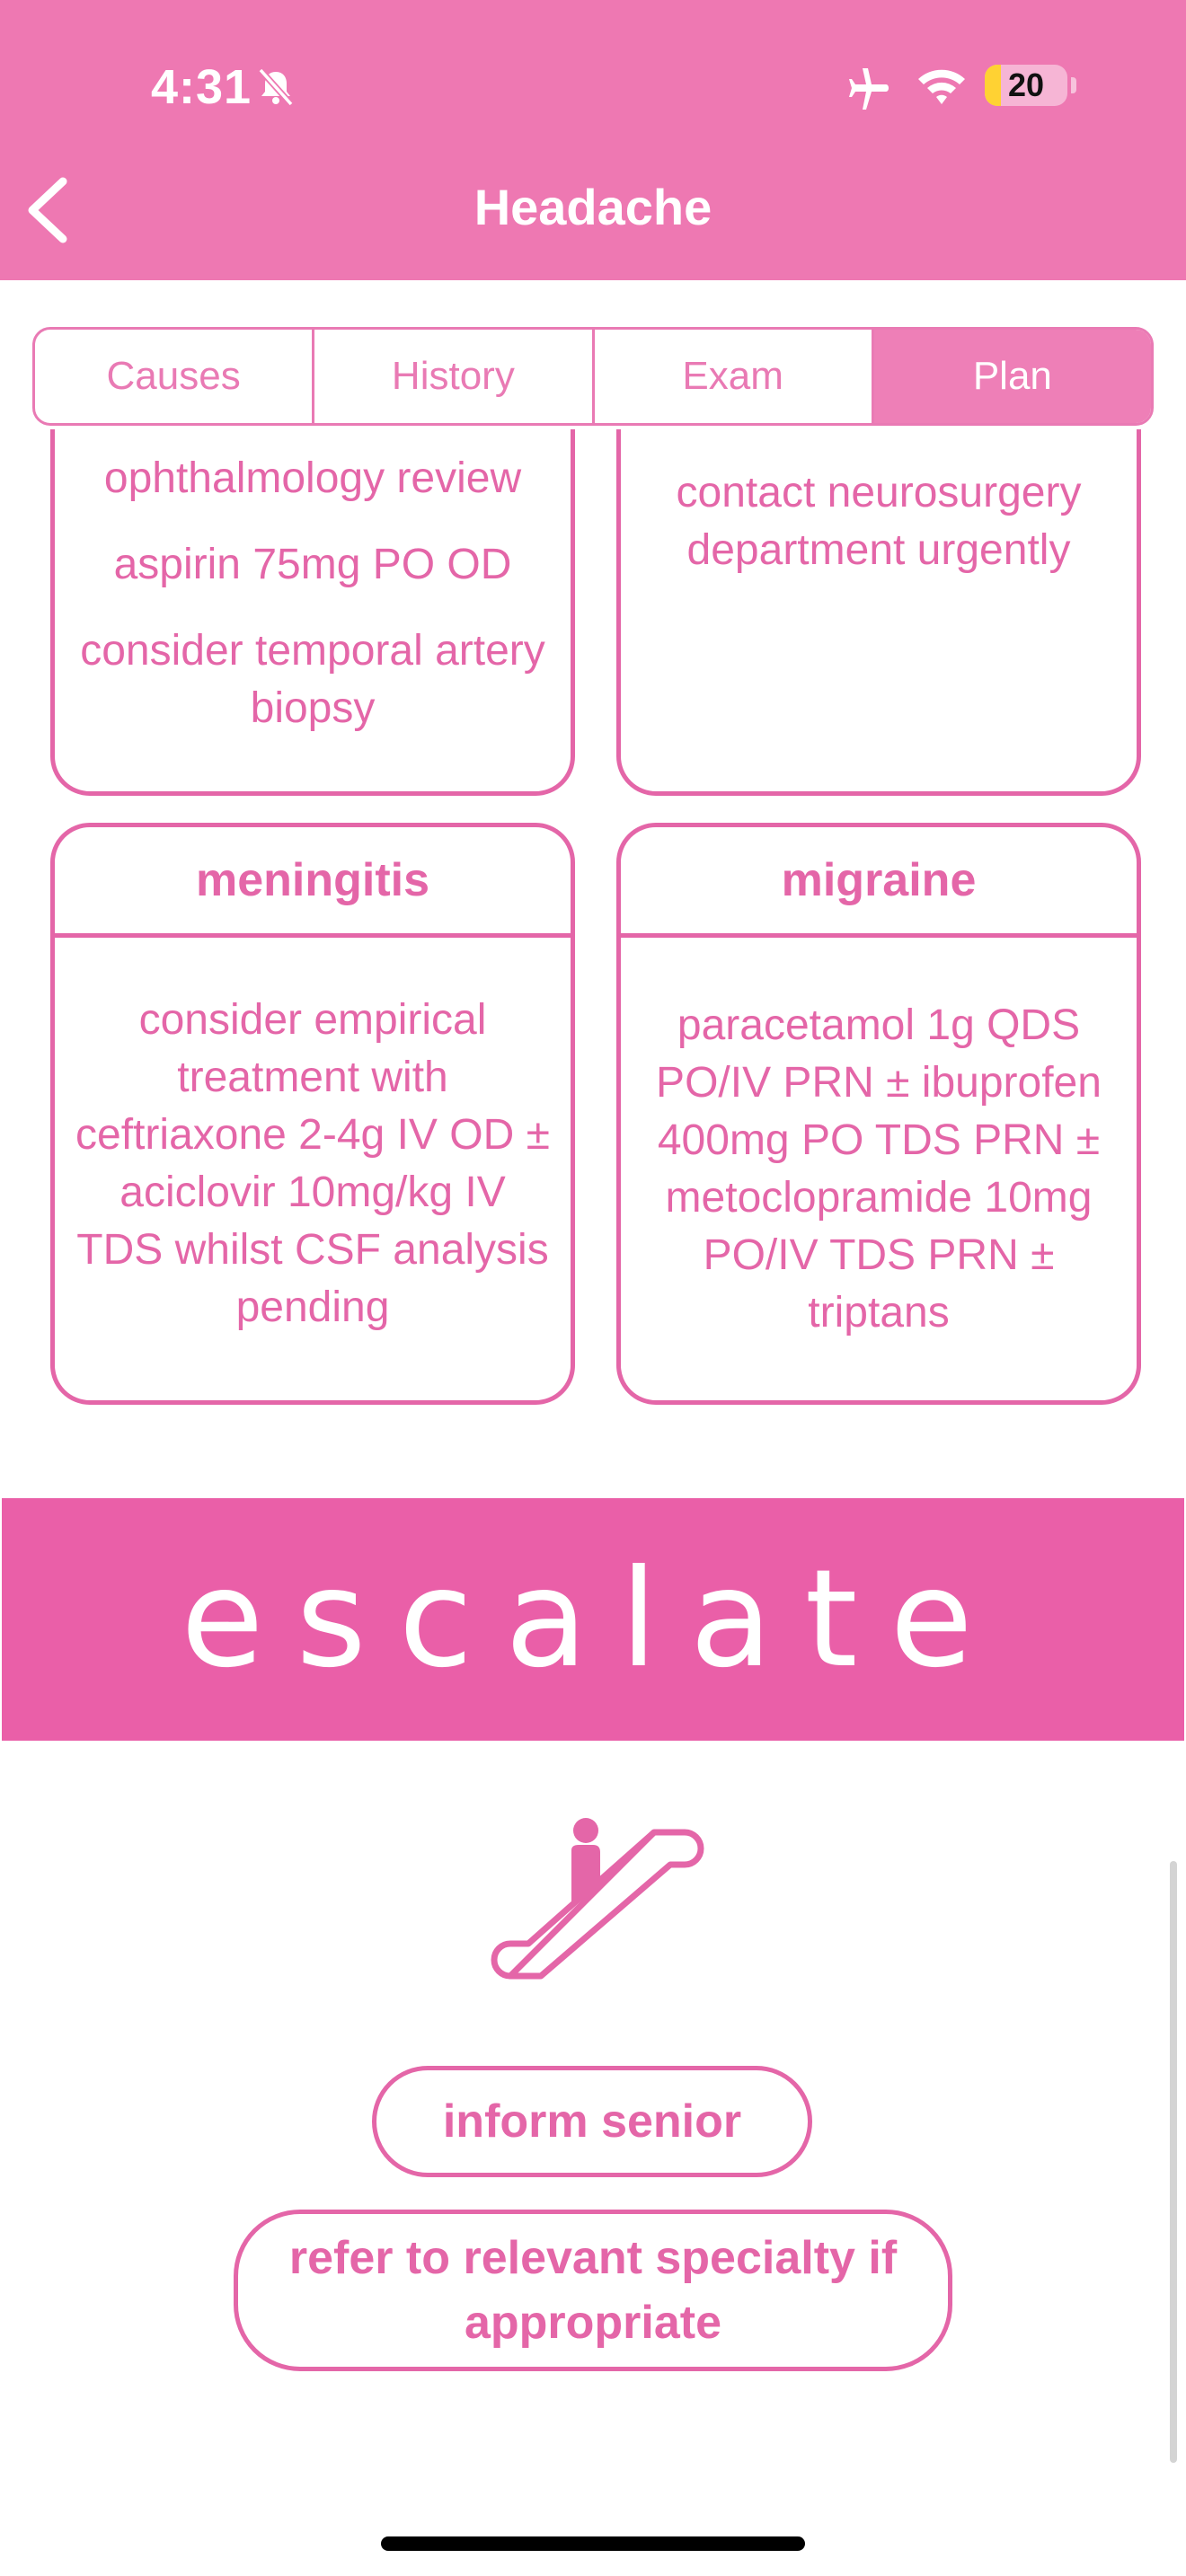  I want to click on escalate-heading: escalate, so click(593, 1619).